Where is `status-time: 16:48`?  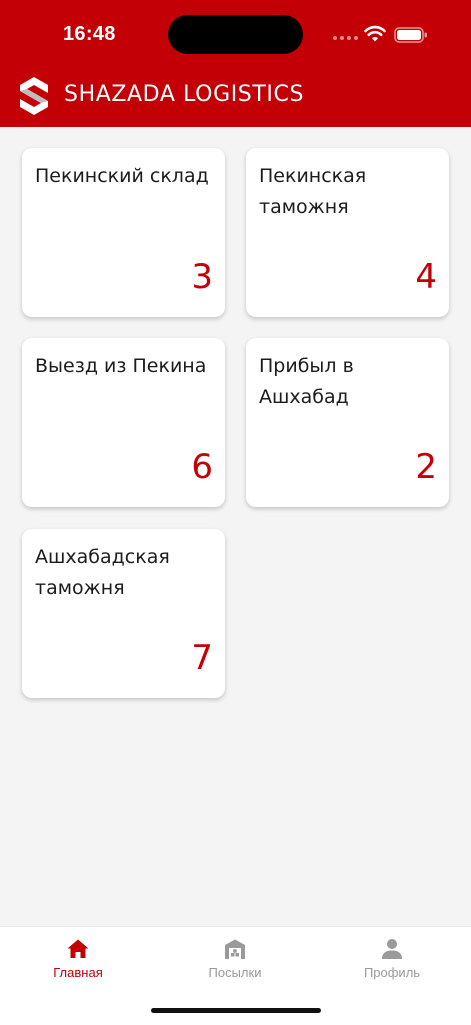 status-time: 16:48 is located at coordinates (89, 34).